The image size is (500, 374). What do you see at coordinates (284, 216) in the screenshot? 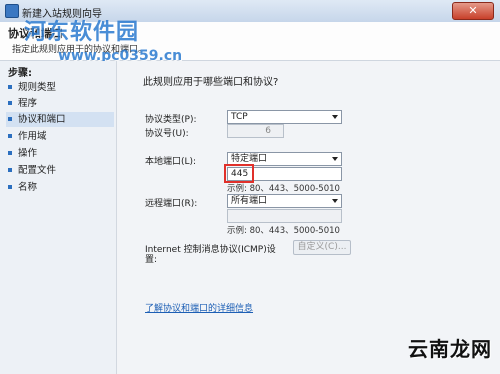
I see `remote-port-input` at bounding box center [284, 216].